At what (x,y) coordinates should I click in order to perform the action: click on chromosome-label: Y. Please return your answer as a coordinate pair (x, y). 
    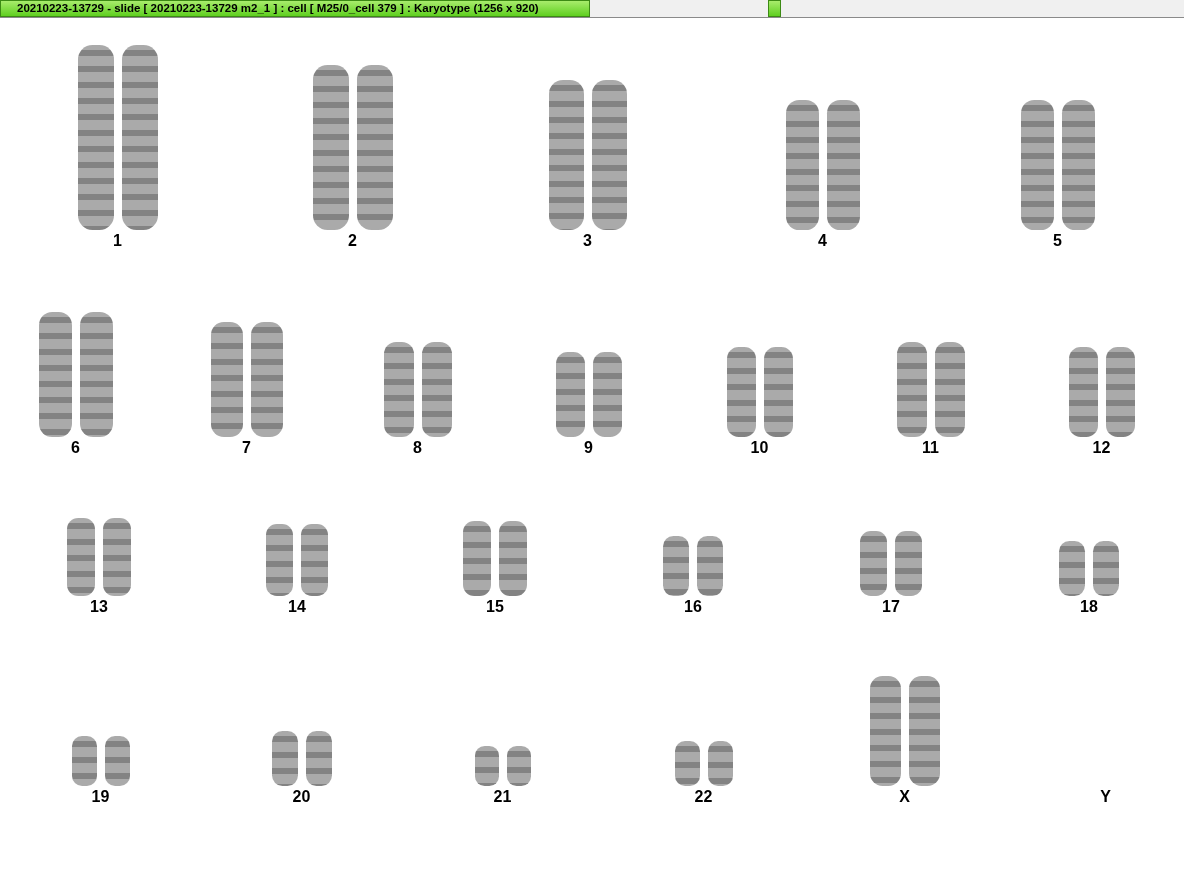
    Looking at the image, I should click on (1105, 797).